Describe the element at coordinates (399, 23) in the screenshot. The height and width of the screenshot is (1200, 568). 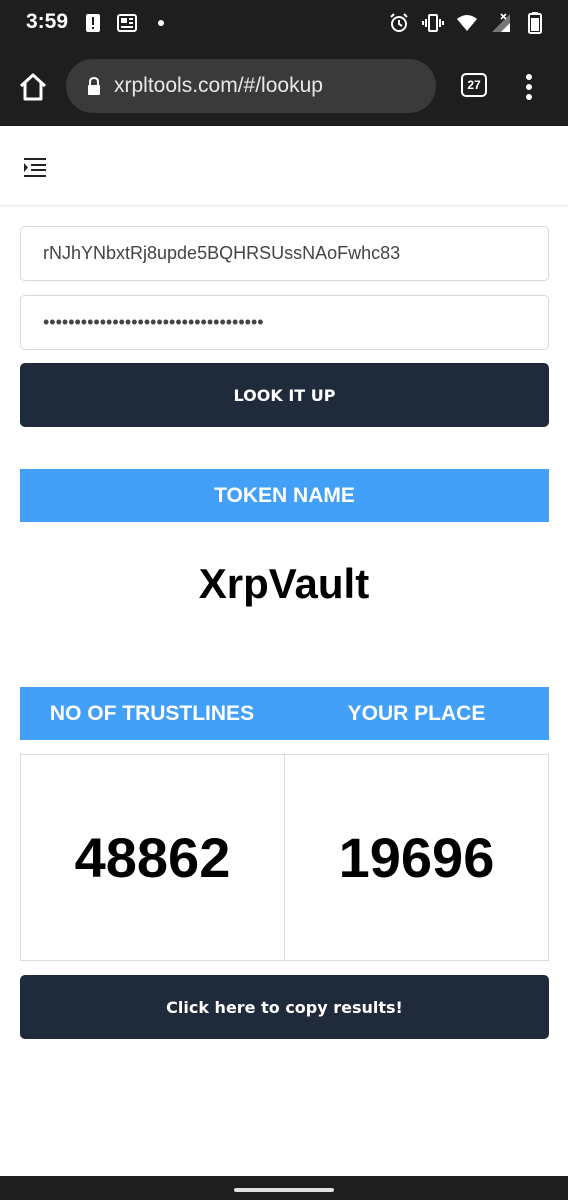
I see `alarm-icon` at that location.